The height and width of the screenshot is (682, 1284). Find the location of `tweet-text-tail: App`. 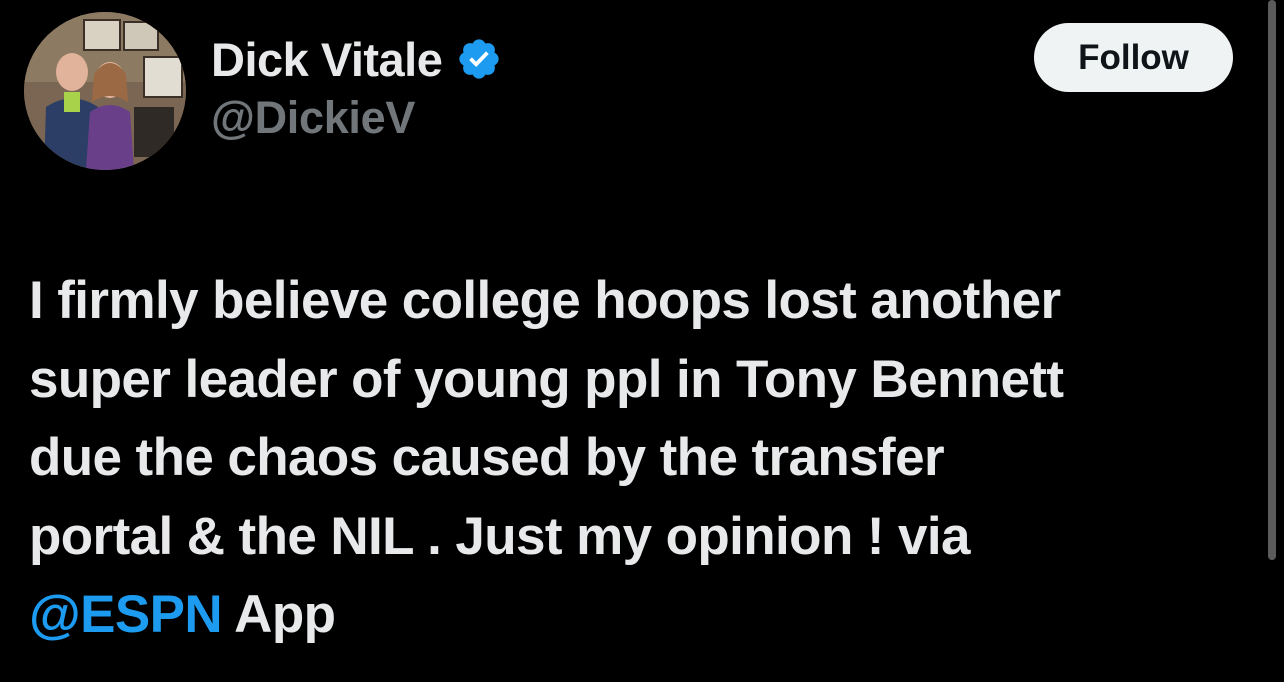

tweet-text-tail: App is located at coordinates (279, 614).